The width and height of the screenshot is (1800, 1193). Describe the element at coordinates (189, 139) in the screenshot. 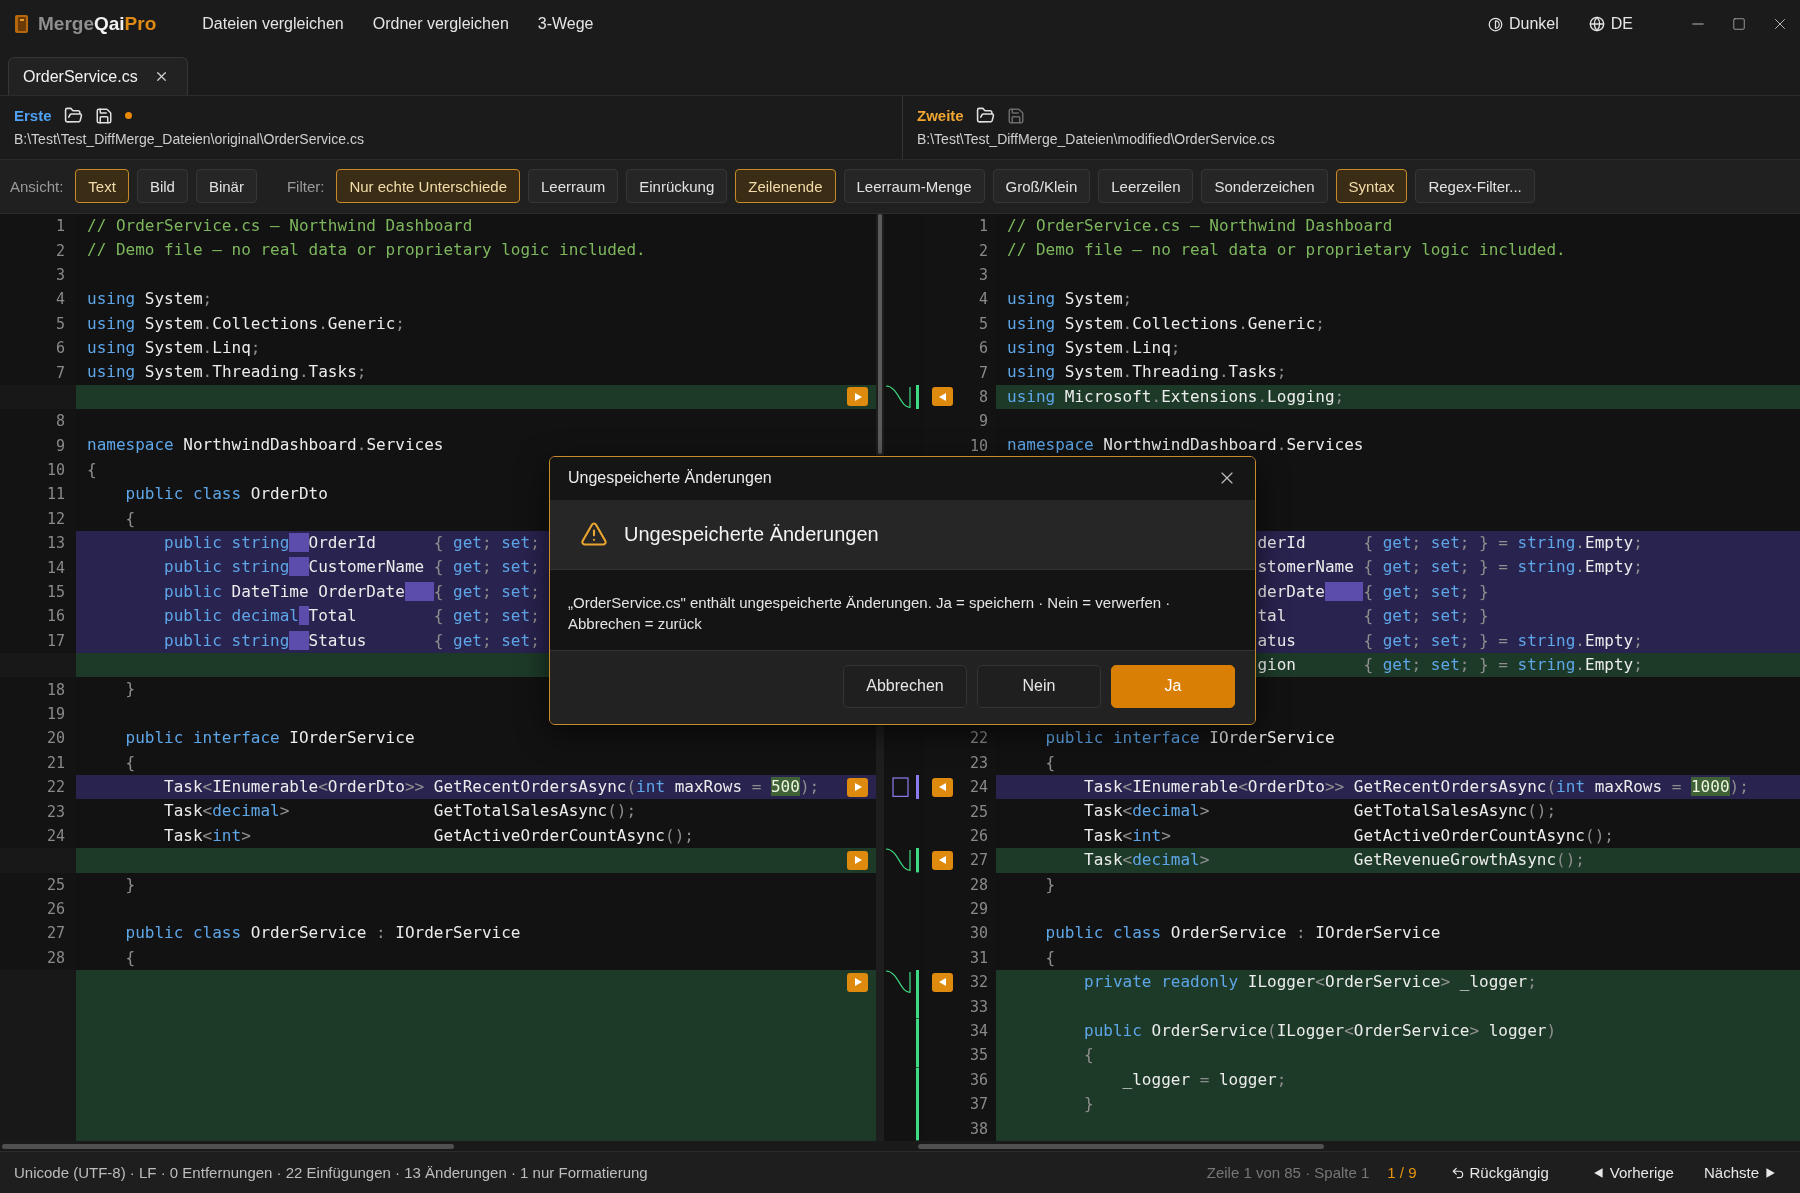

I see `file-path: B:\Test\Test_DiffMerge_Dateien\original\OrderService.cs` at that location.